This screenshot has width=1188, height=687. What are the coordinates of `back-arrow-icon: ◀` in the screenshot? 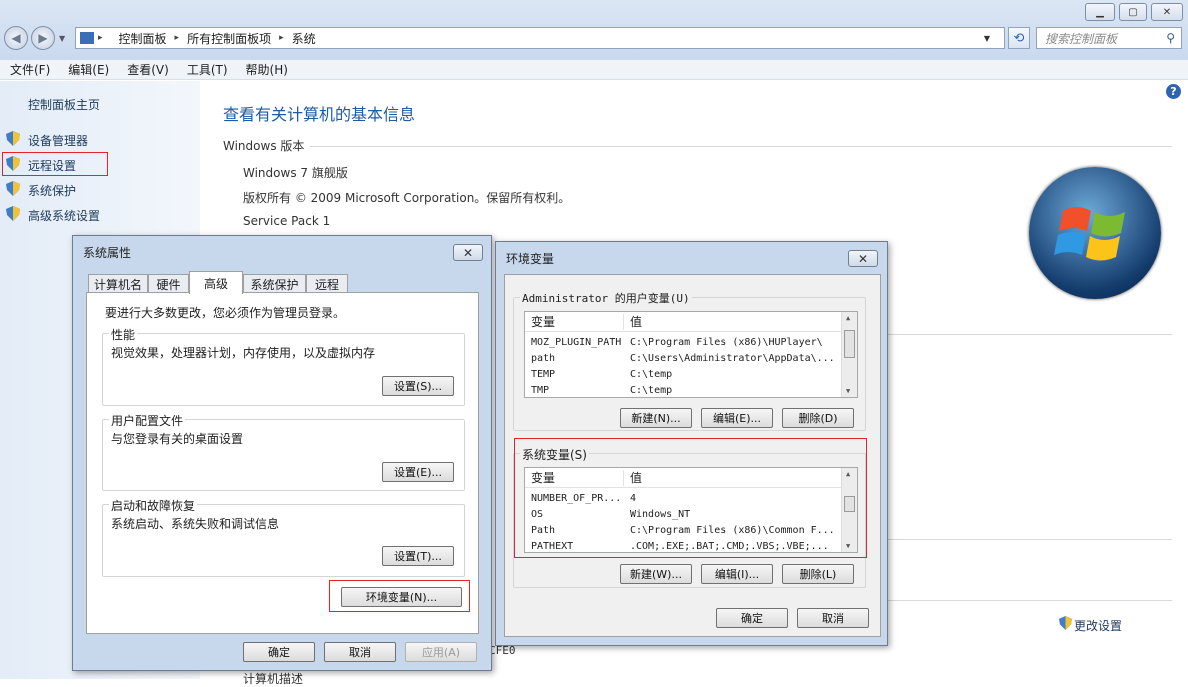 It's located at (16, 38).